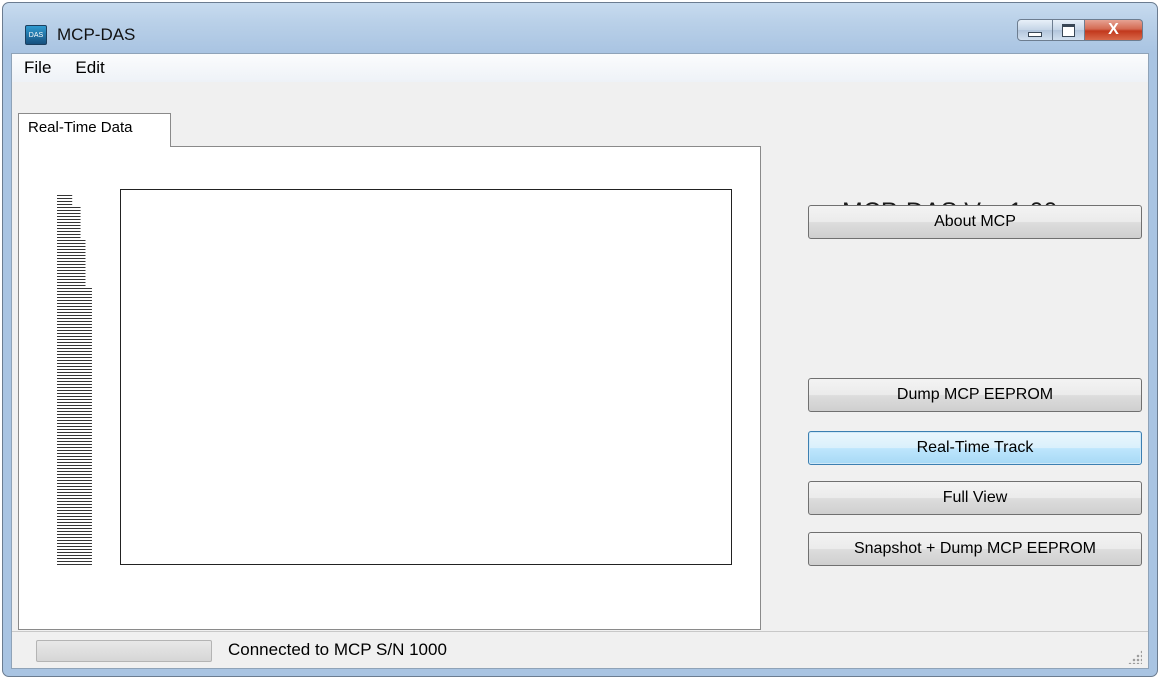 The image size is (1162, 681). I want to click on status-text: Connected to MCP S/N 1000, so click(337, 649).